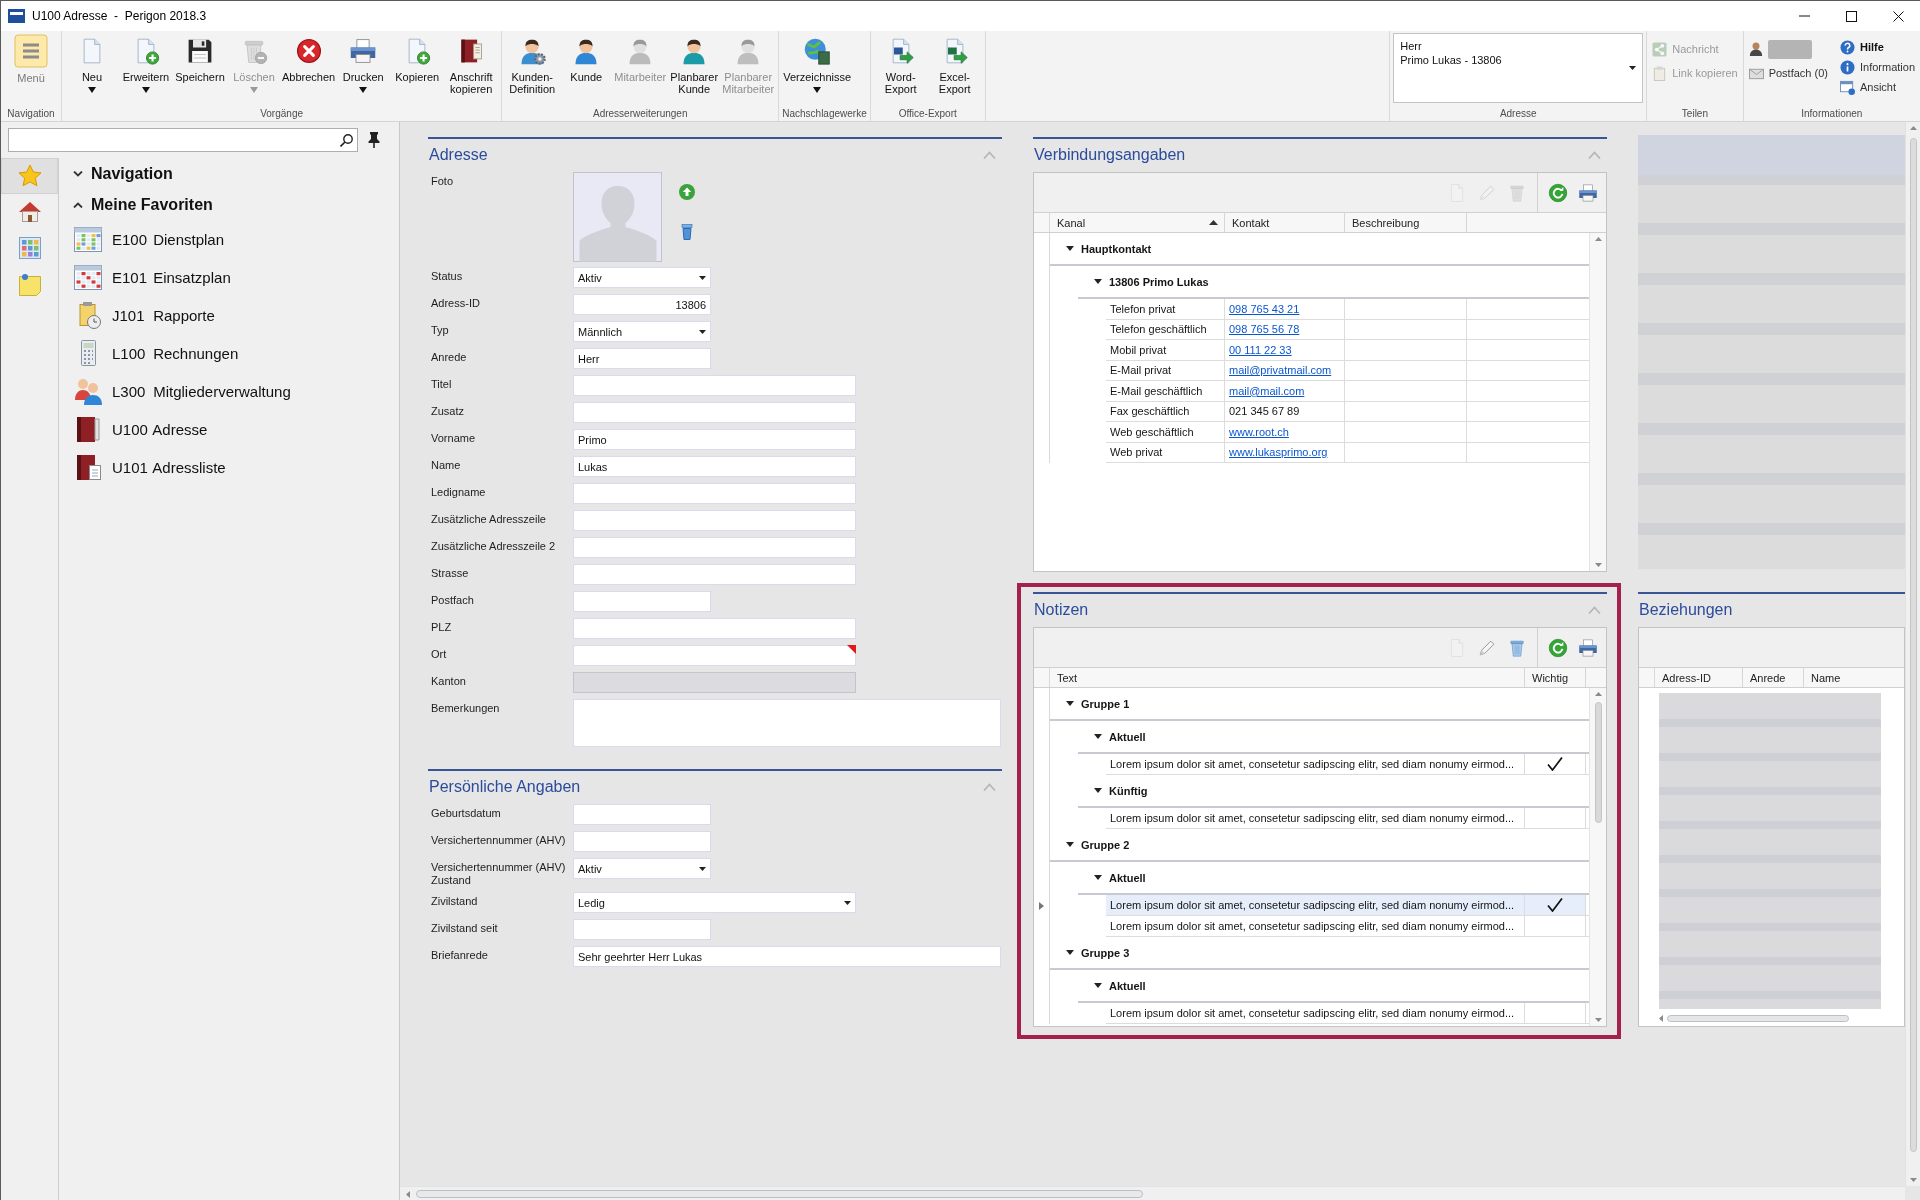 Image resolution: width=1920 pixels, height=1200 pixels. I want to click on column-header: Adress-ID, so click(1699, 677).